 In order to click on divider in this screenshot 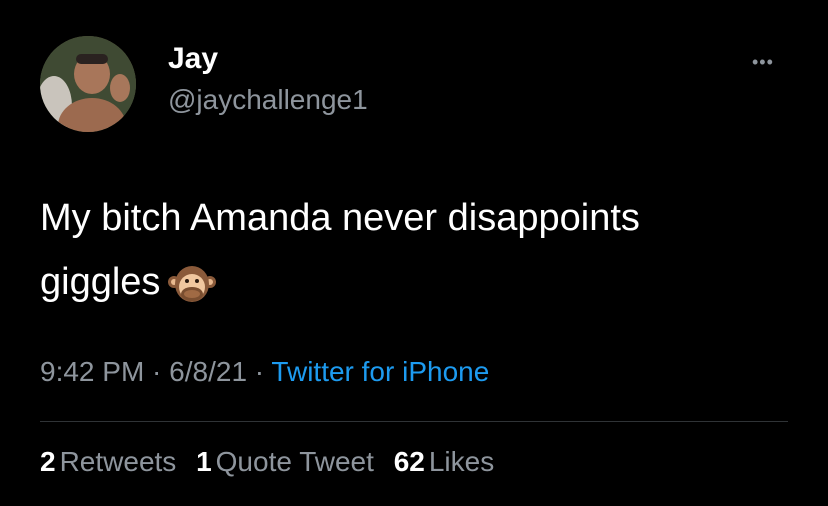, I will do `click(414, 421)`.